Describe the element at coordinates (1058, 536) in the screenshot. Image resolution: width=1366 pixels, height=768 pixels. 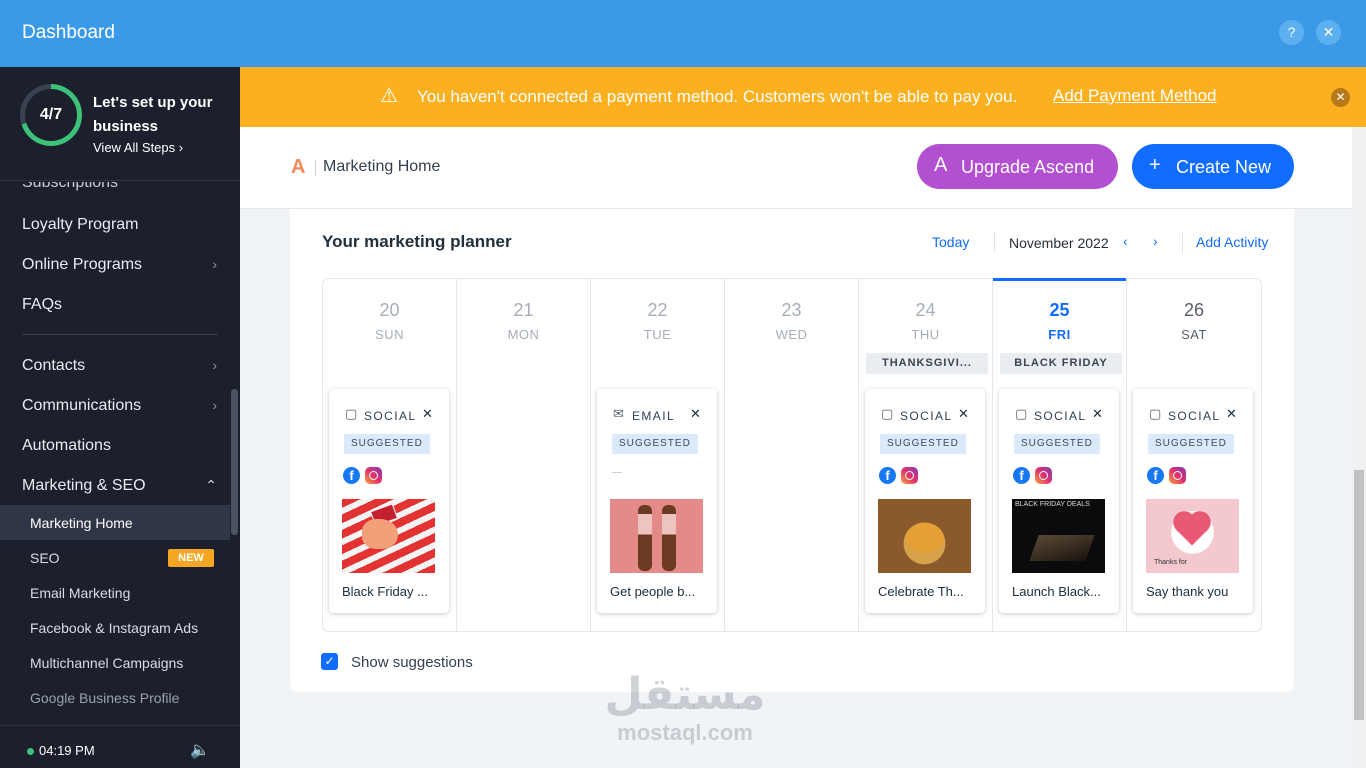
I see `activity-thumbnail: BLACK FRIDAY DEALS` at that location.